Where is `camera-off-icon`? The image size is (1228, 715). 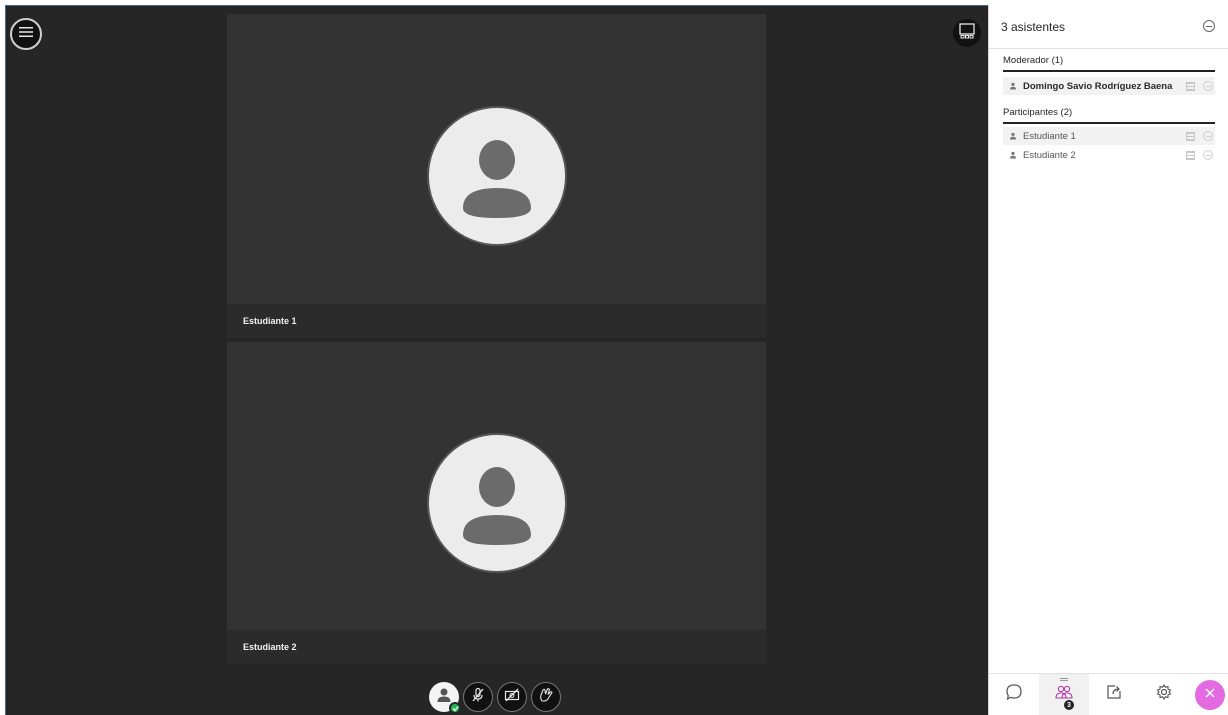
camera-off-icon is located at coordinates (512, 697).